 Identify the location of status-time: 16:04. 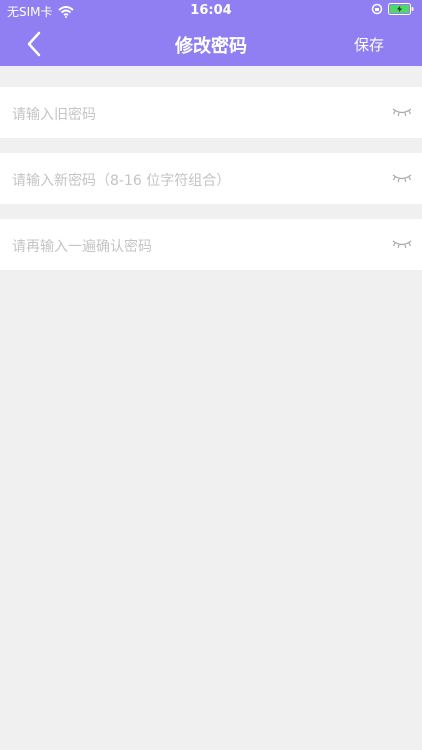
(211, 10).